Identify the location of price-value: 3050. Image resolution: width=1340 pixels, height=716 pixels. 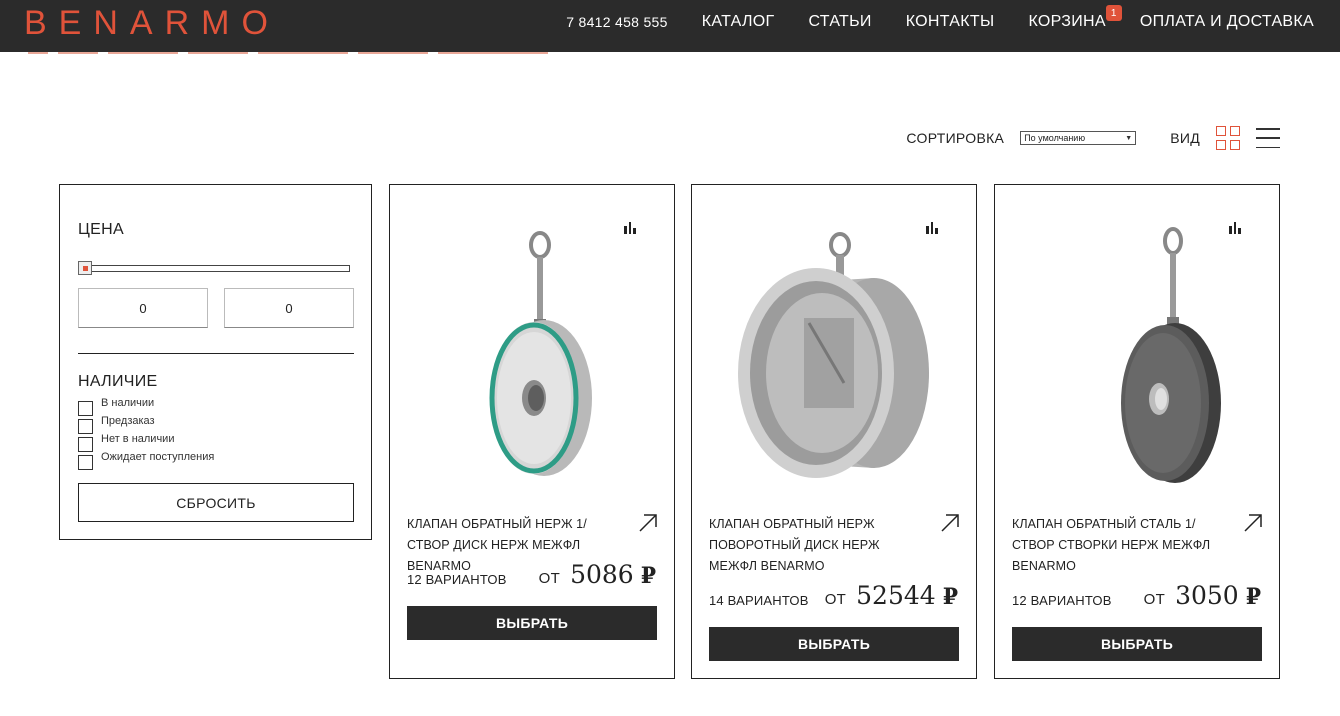
(1207, 595).